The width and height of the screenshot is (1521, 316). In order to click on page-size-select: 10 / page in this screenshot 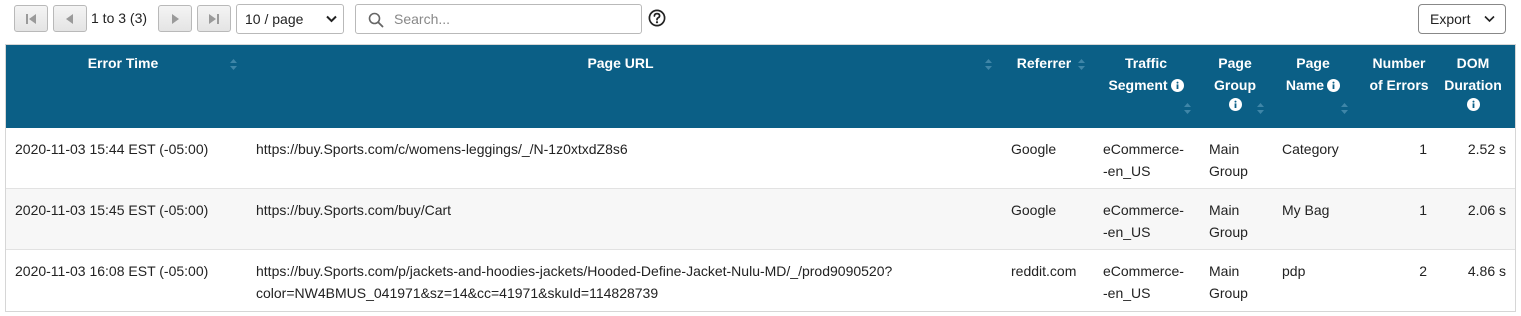, I will do `click(290, 19)`.